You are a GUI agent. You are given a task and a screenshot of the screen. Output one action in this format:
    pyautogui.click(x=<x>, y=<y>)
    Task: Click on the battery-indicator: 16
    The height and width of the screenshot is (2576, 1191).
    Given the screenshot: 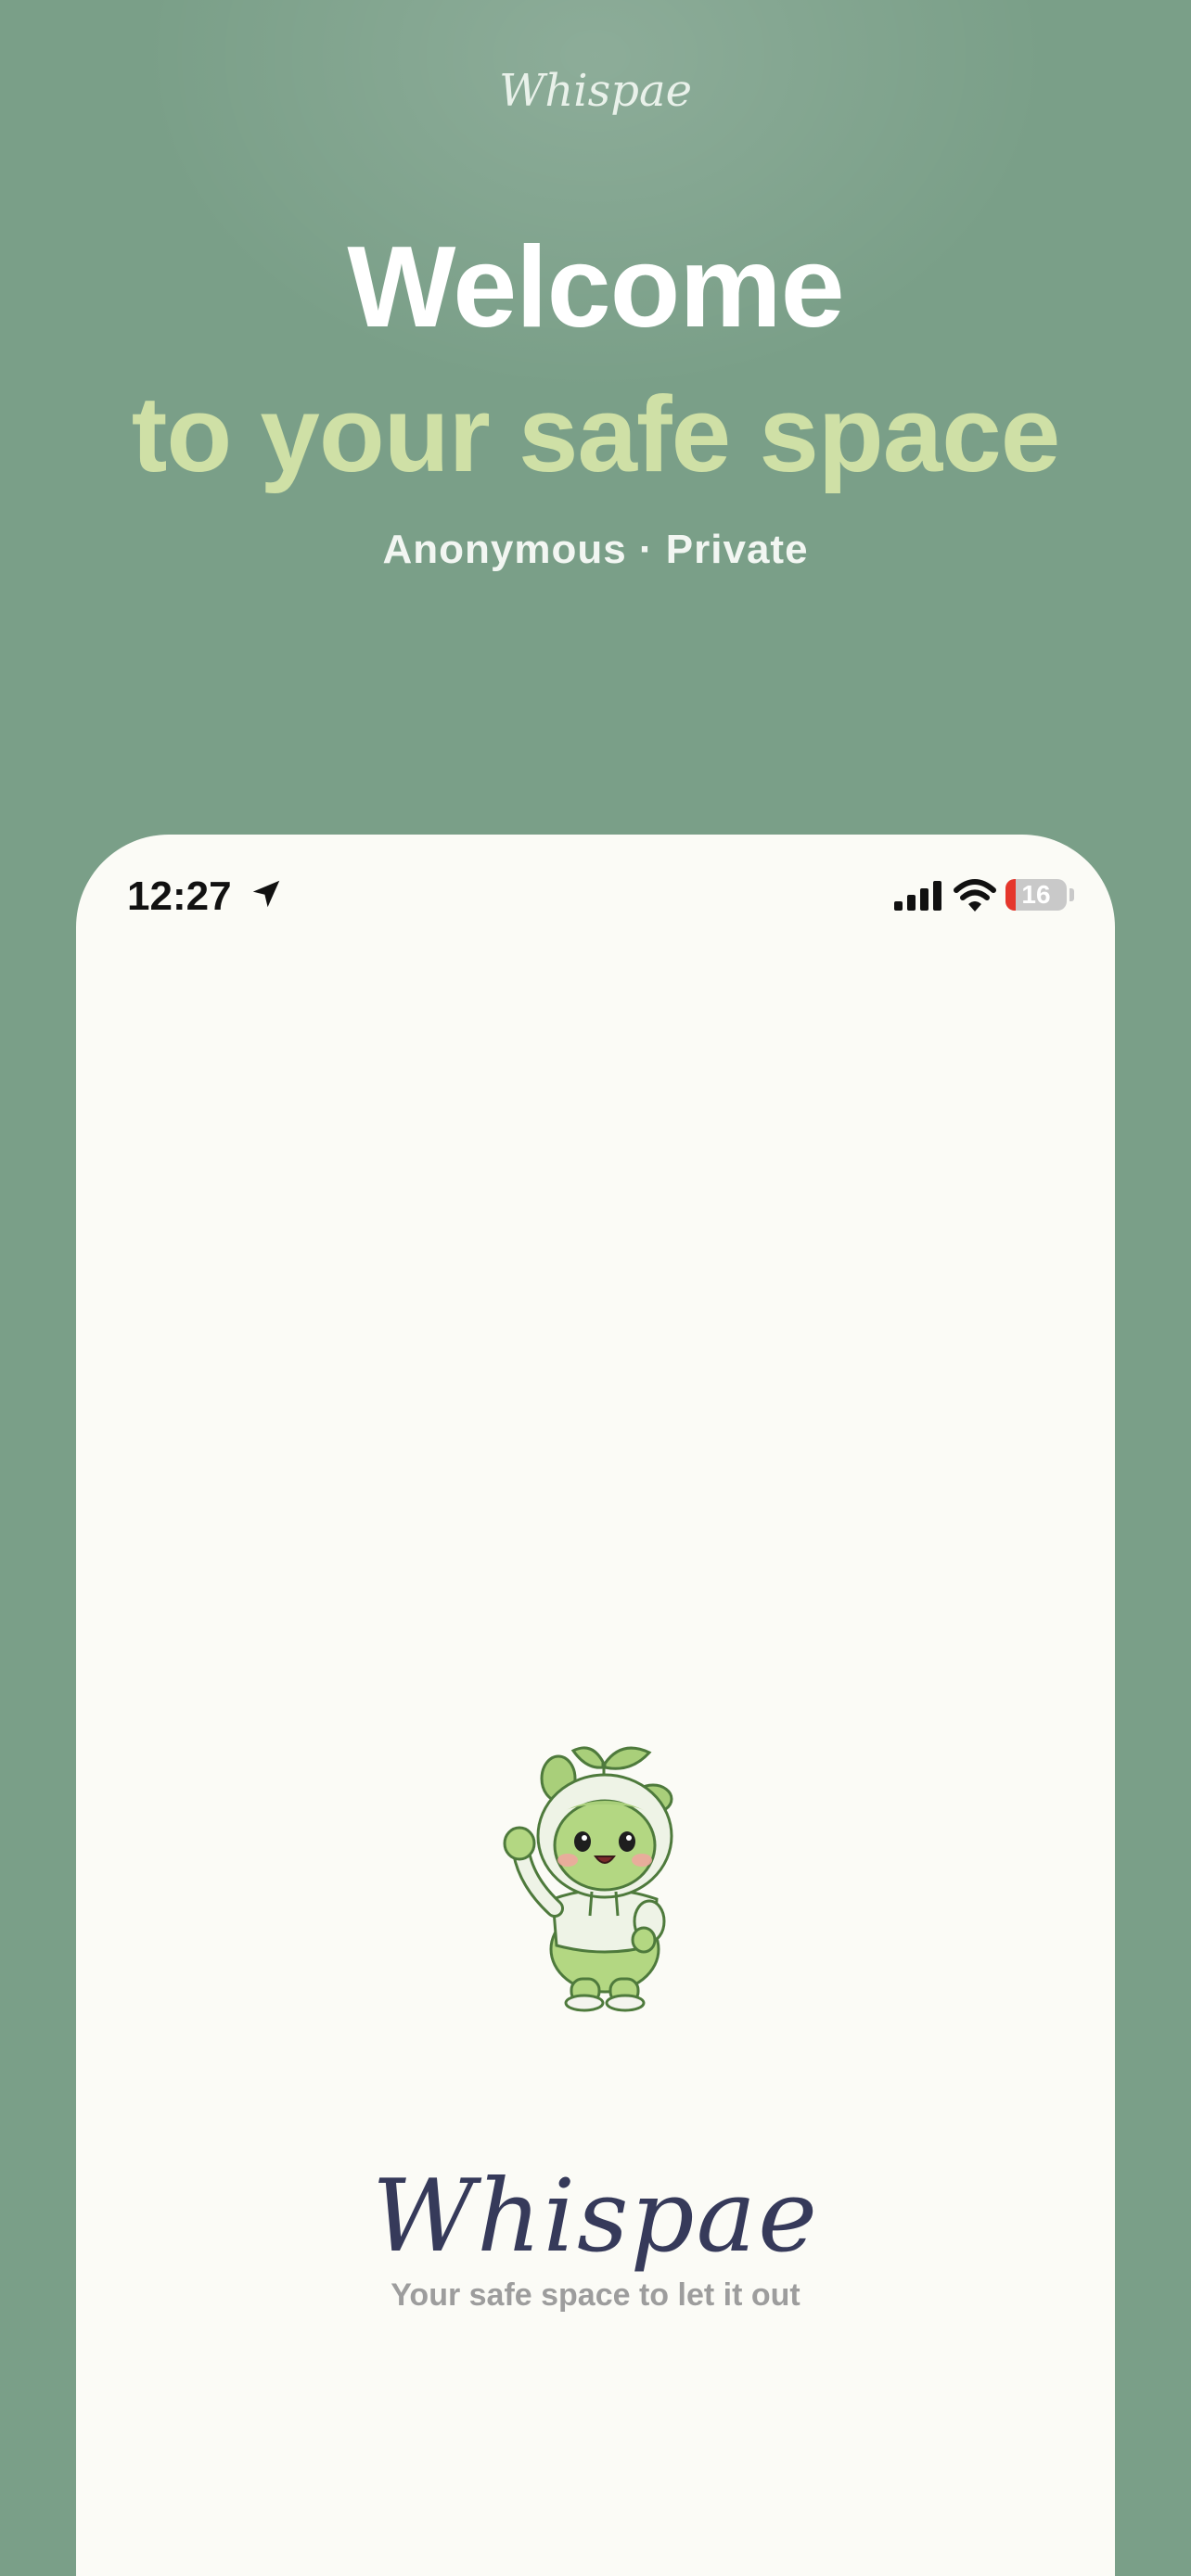 What is the action you would take?
    pyautogui.click(x=1036, y=895)
    